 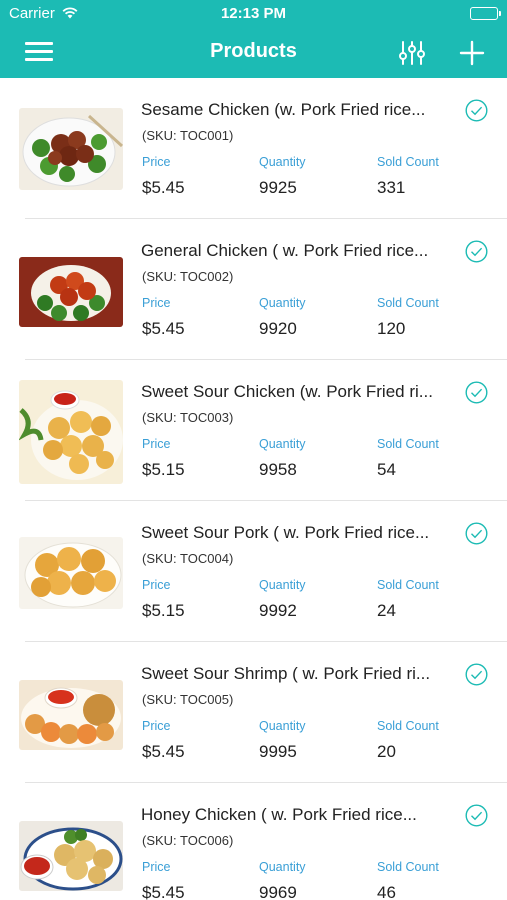 I want to click on sold-count-value: 54, so click(x=386, y=469).